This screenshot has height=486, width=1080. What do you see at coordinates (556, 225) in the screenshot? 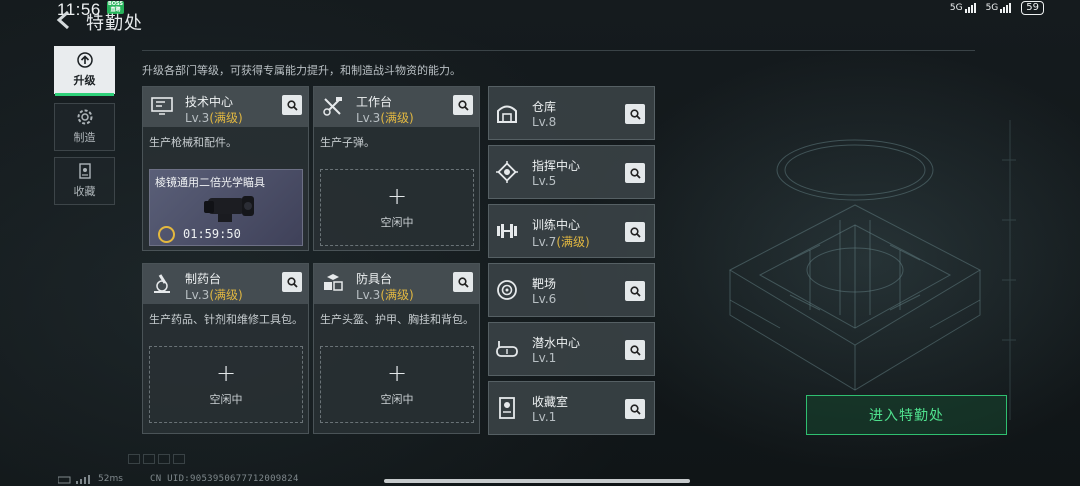
I see `facility-name: 训练中心` at bounding box center [556, 225].